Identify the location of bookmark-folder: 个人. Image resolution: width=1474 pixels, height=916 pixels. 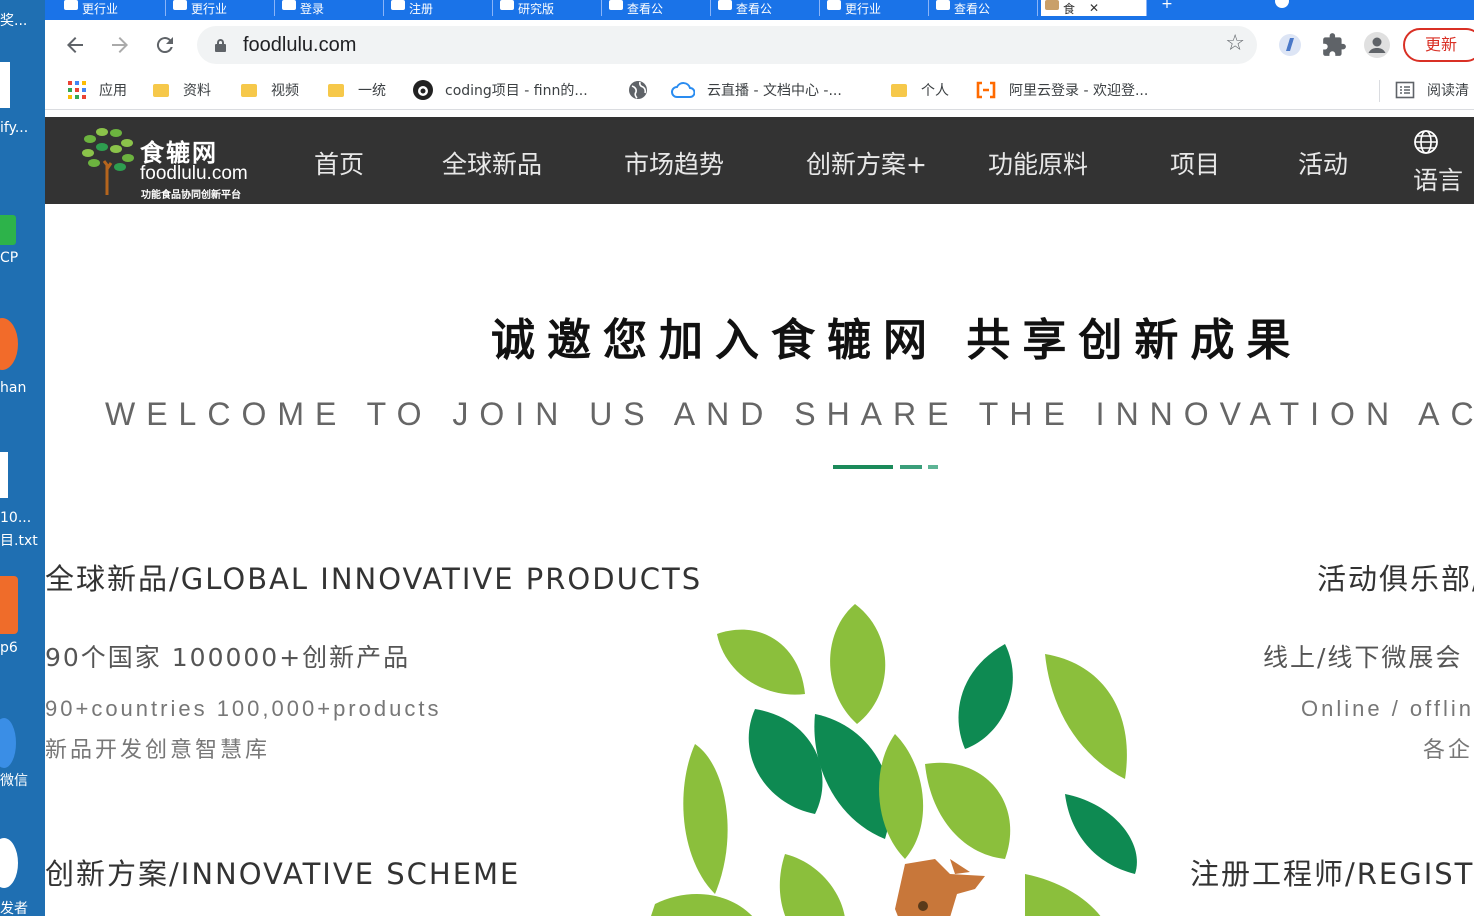
(920, 90).